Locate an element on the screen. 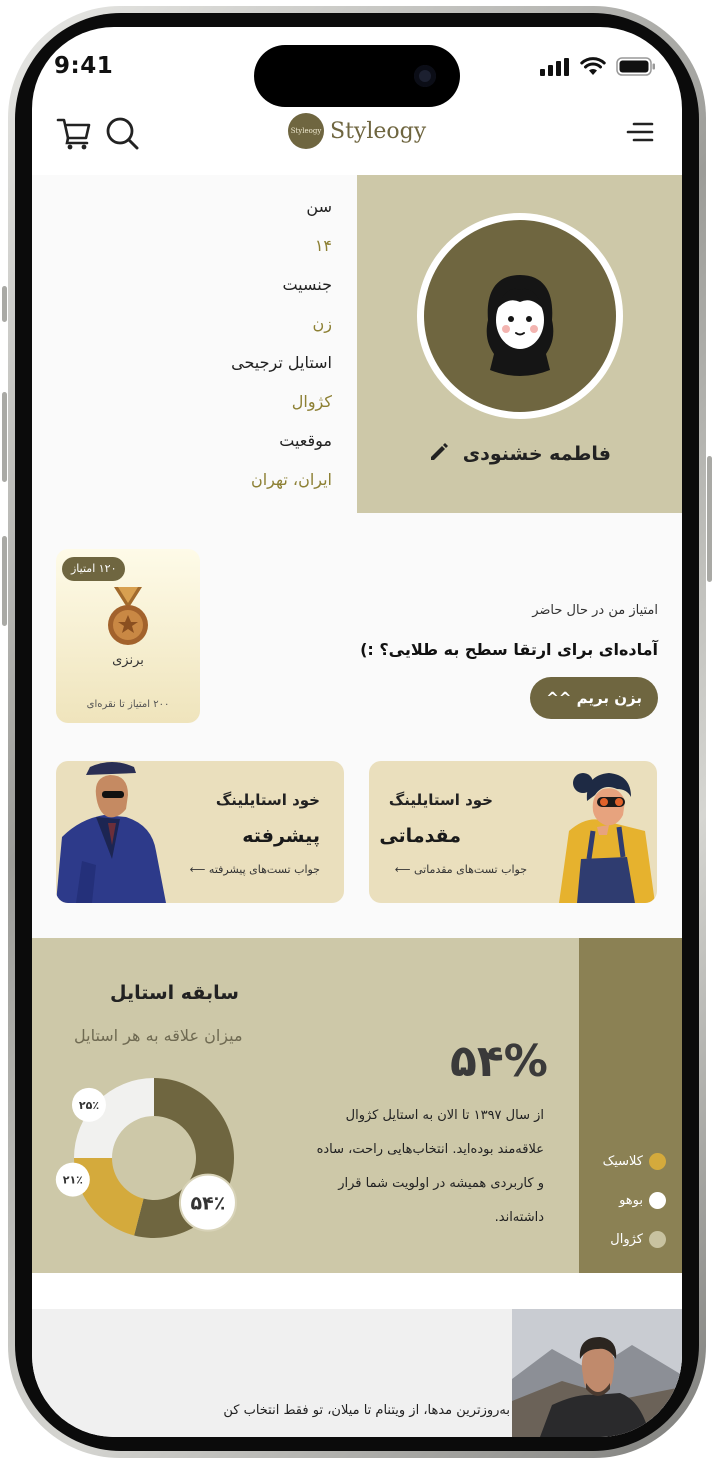  badge-level: برنزی is located at coordinates (128, 660).